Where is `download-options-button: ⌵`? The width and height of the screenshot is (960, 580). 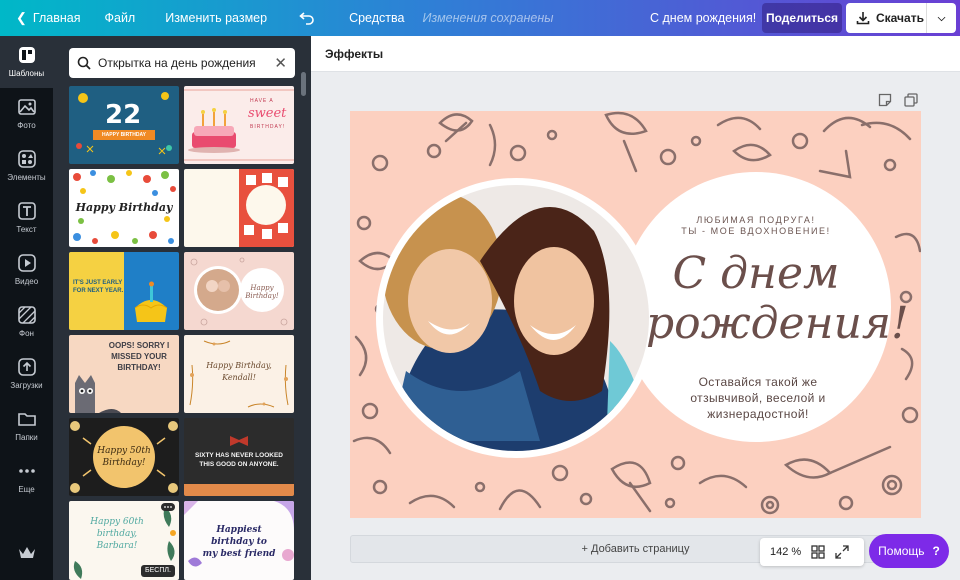
download-options-button: ⌵ is located at coordinates (941, 18).